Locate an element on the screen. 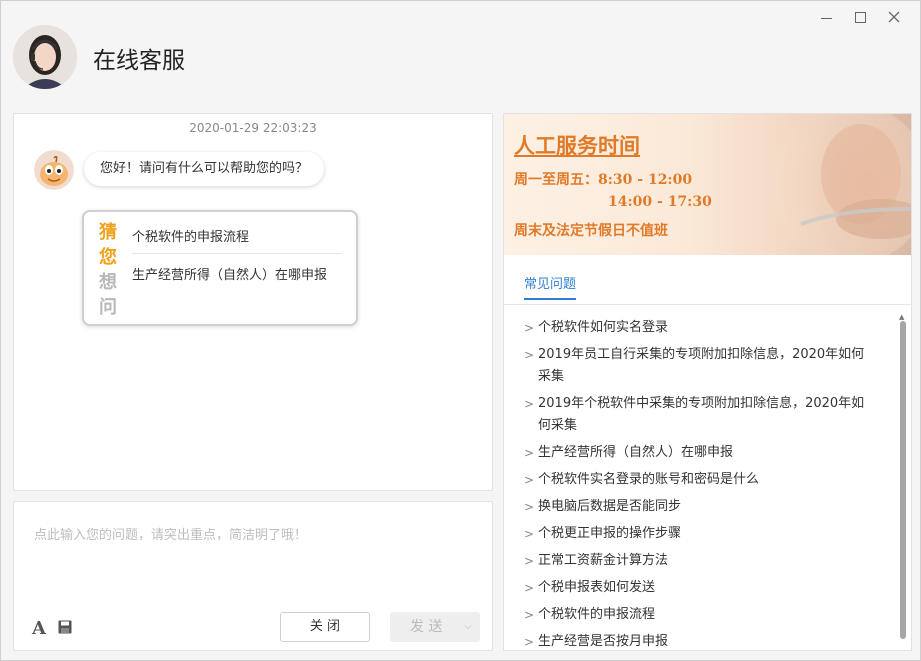  window-controls is located at coordinates (860, 17).